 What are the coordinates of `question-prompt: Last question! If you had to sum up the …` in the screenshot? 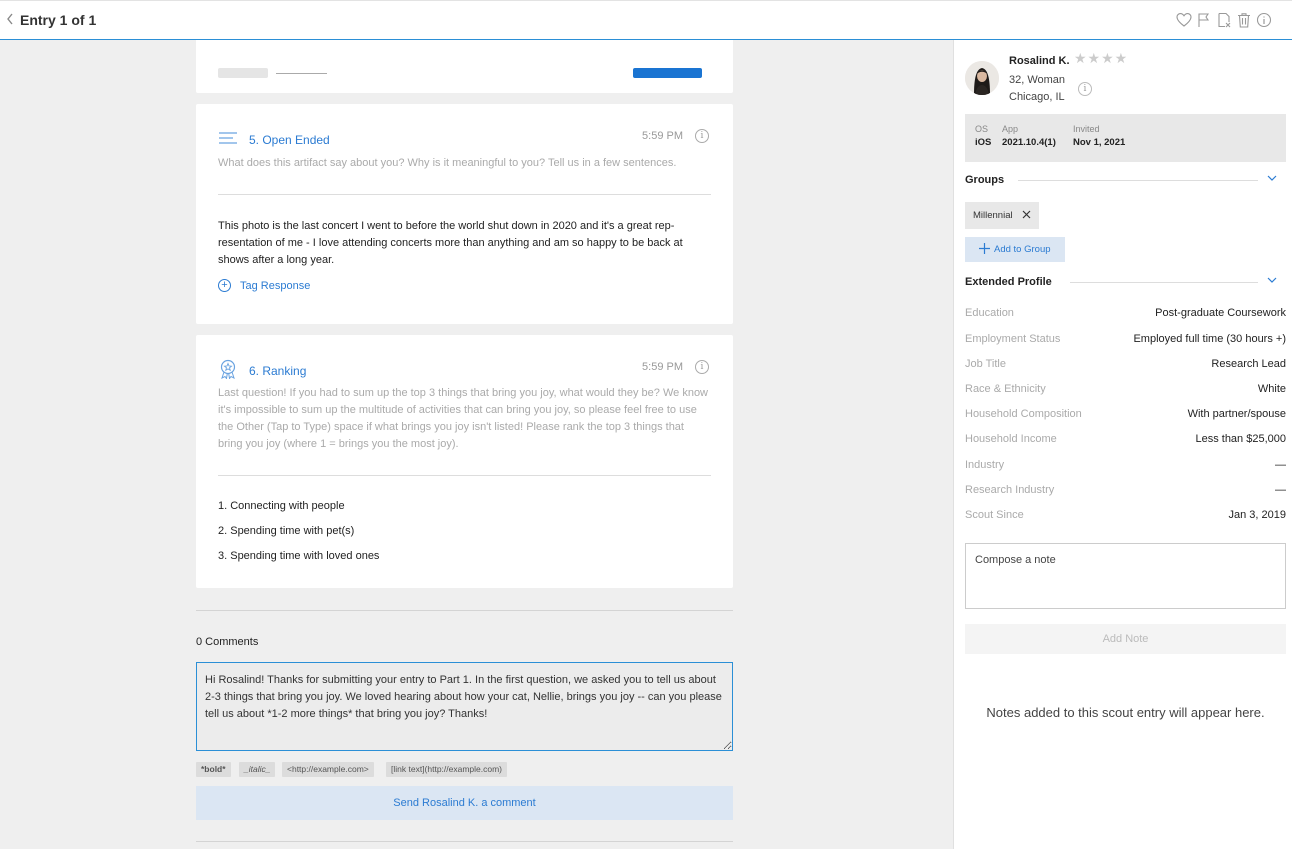 It's located at (463, 418).